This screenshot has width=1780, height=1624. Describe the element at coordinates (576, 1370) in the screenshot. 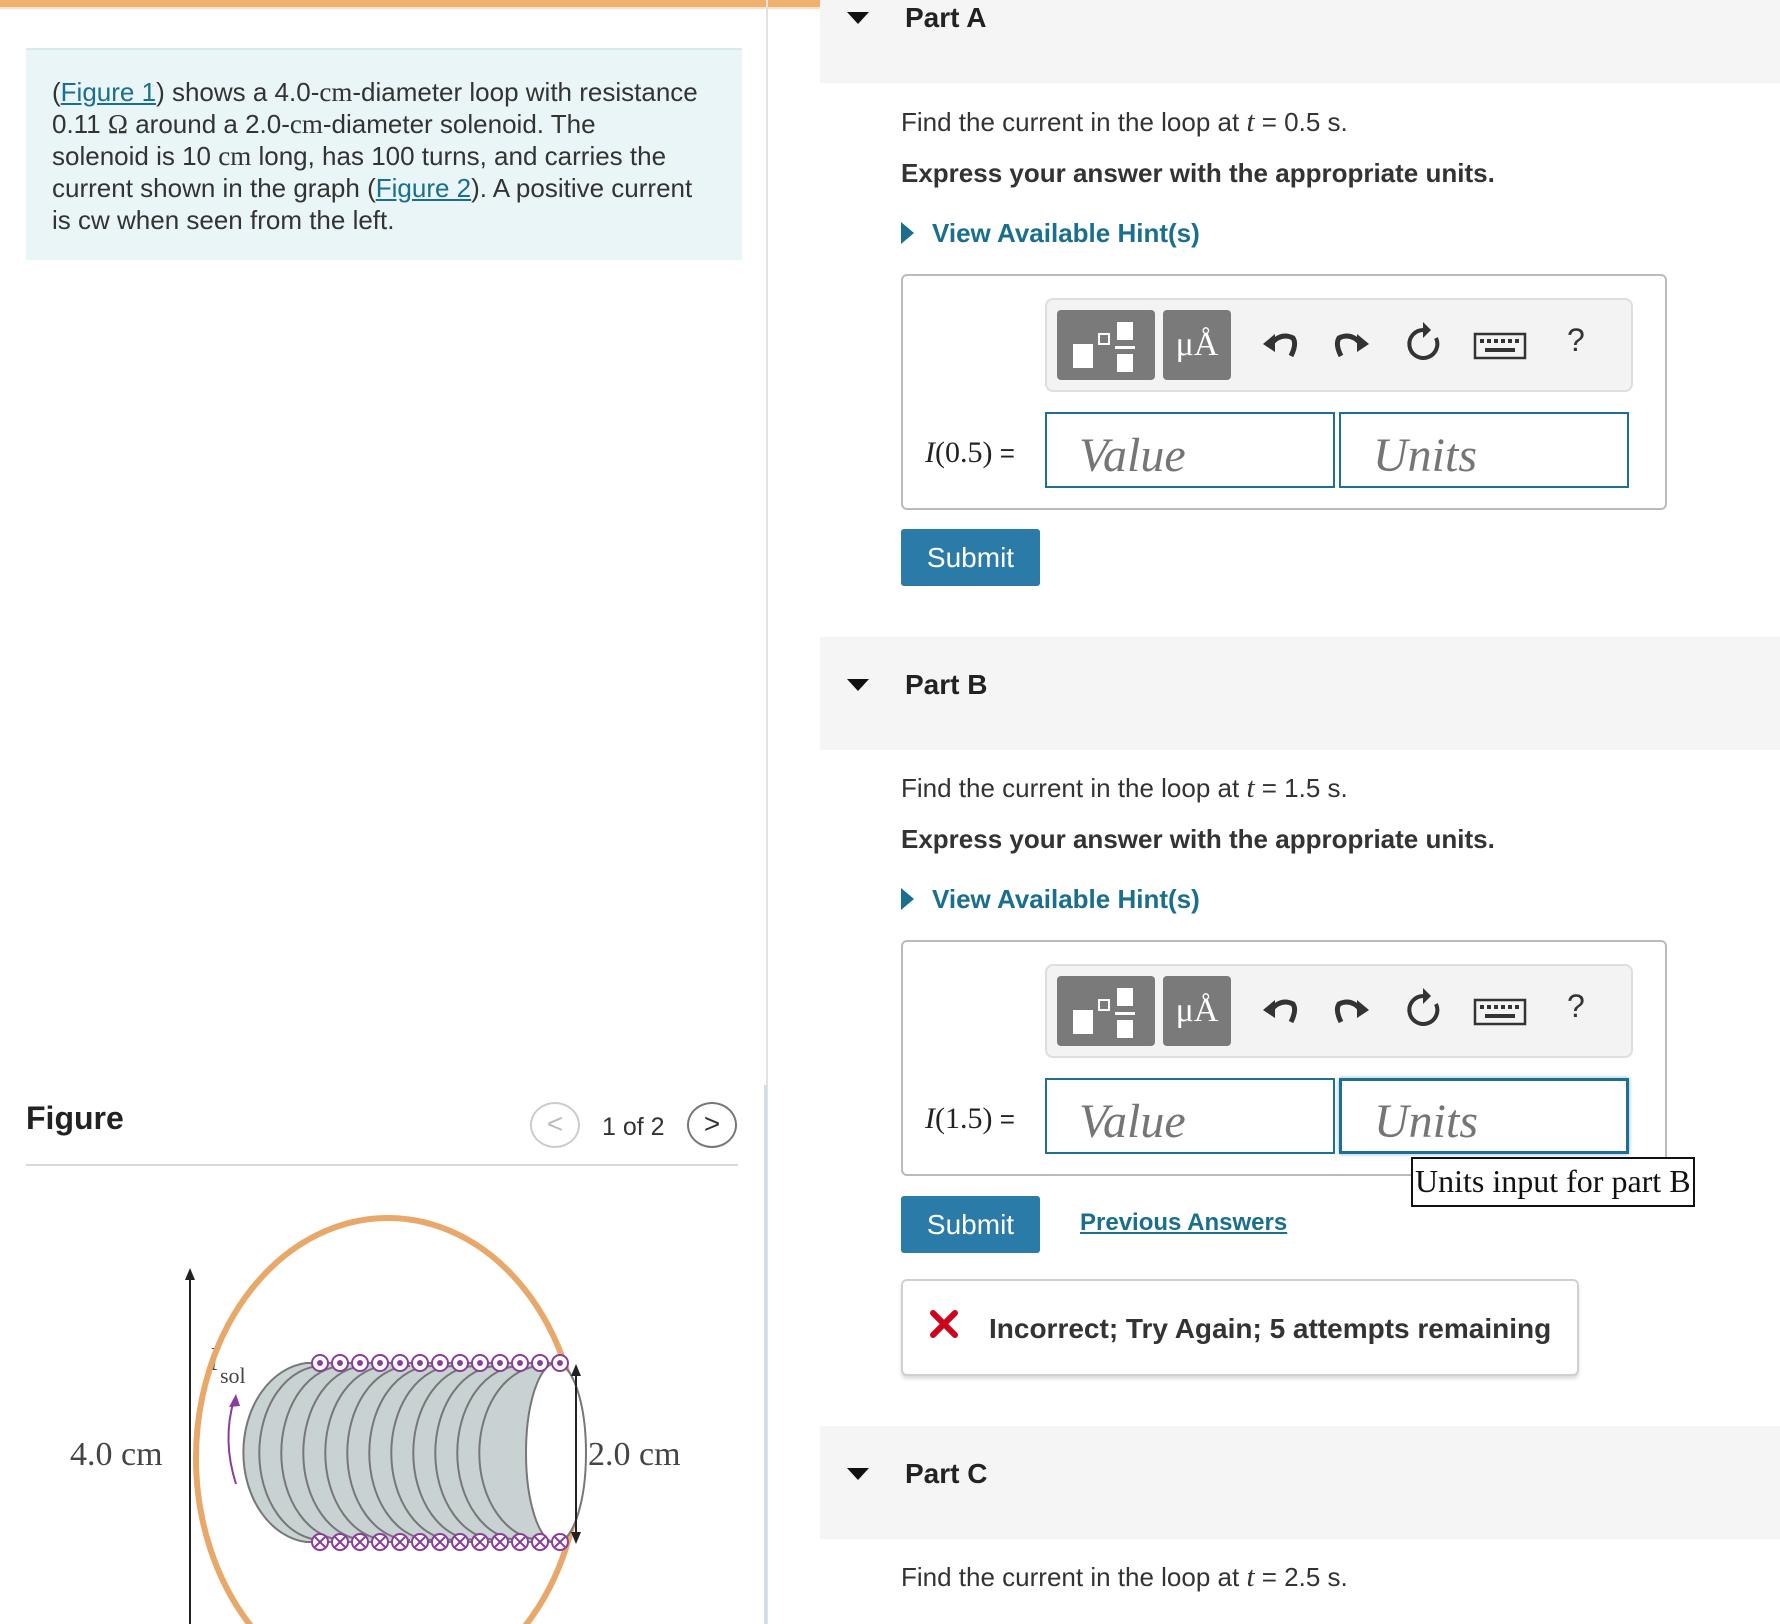

I see `solenoid-arrowhead-top` at that location.